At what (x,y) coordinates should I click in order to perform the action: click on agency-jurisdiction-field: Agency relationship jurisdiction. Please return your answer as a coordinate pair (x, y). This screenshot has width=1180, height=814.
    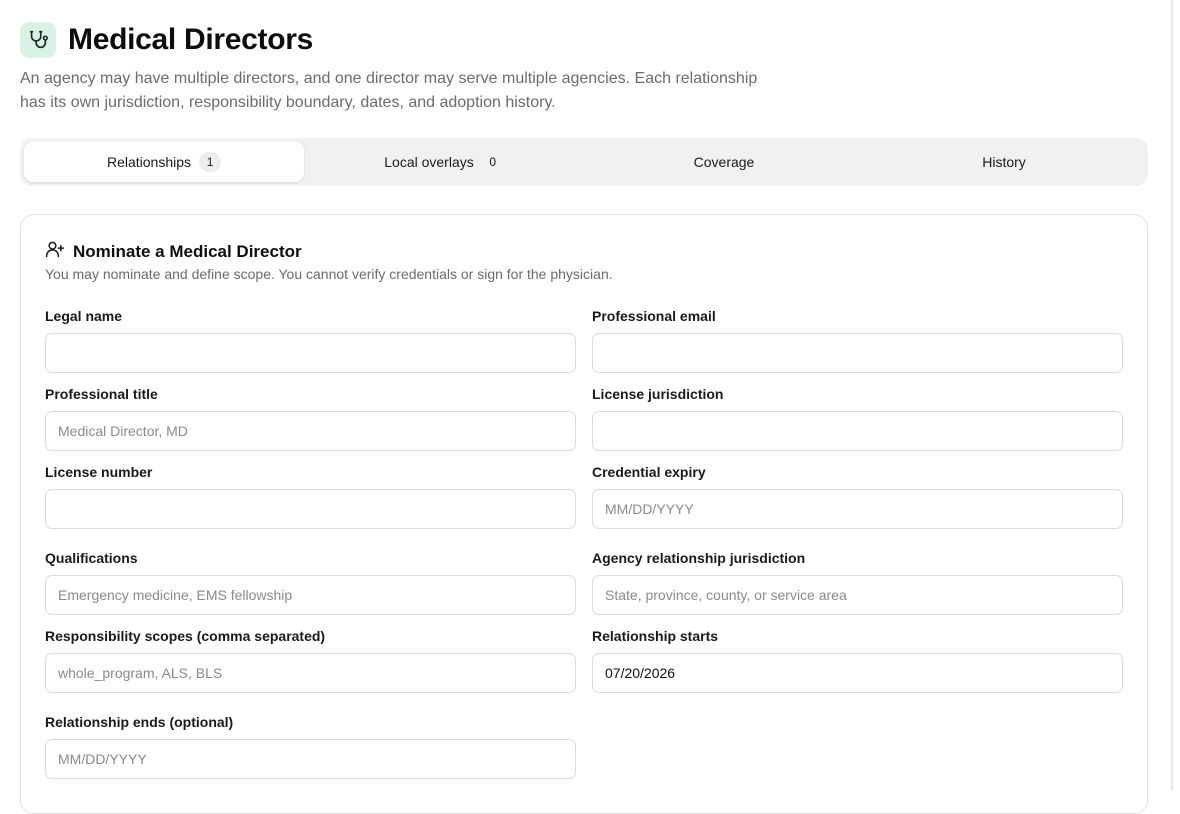
    Looking at the image, I should click on (857, 582).